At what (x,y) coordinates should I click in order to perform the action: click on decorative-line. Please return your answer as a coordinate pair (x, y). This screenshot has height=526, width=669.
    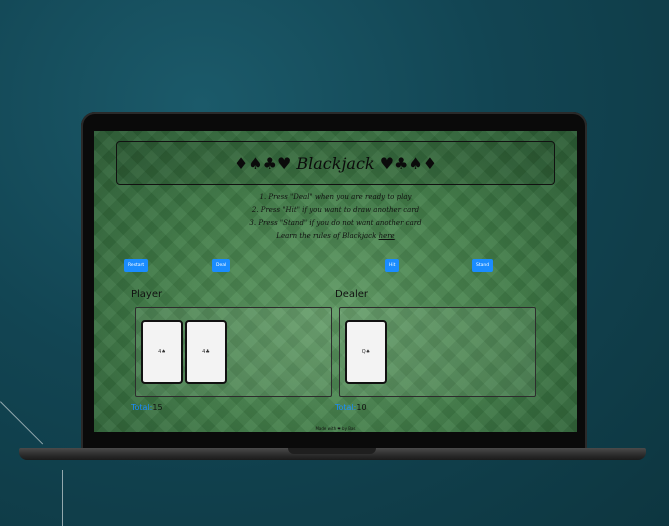
    Looking at the image, I should click on (22, 423).